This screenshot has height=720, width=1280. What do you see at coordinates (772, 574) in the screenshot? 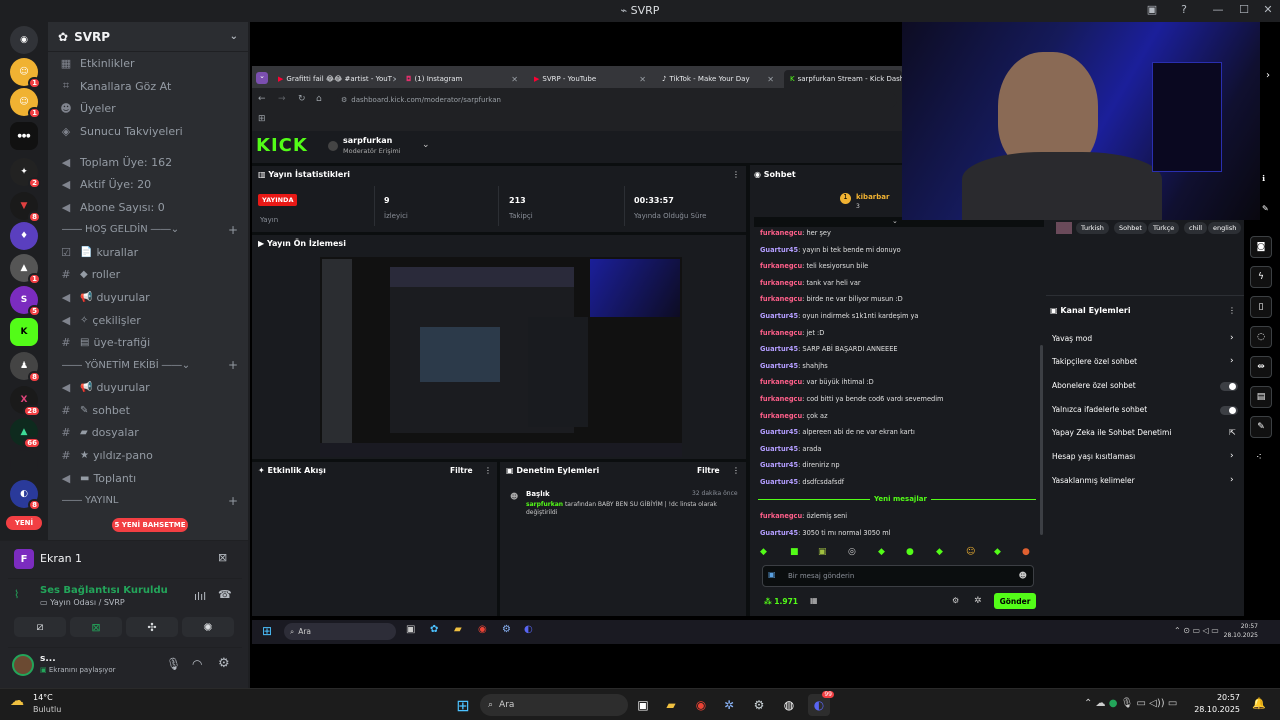
I see `emote-picker-icon: ▣` at bounding box center [772, 574].